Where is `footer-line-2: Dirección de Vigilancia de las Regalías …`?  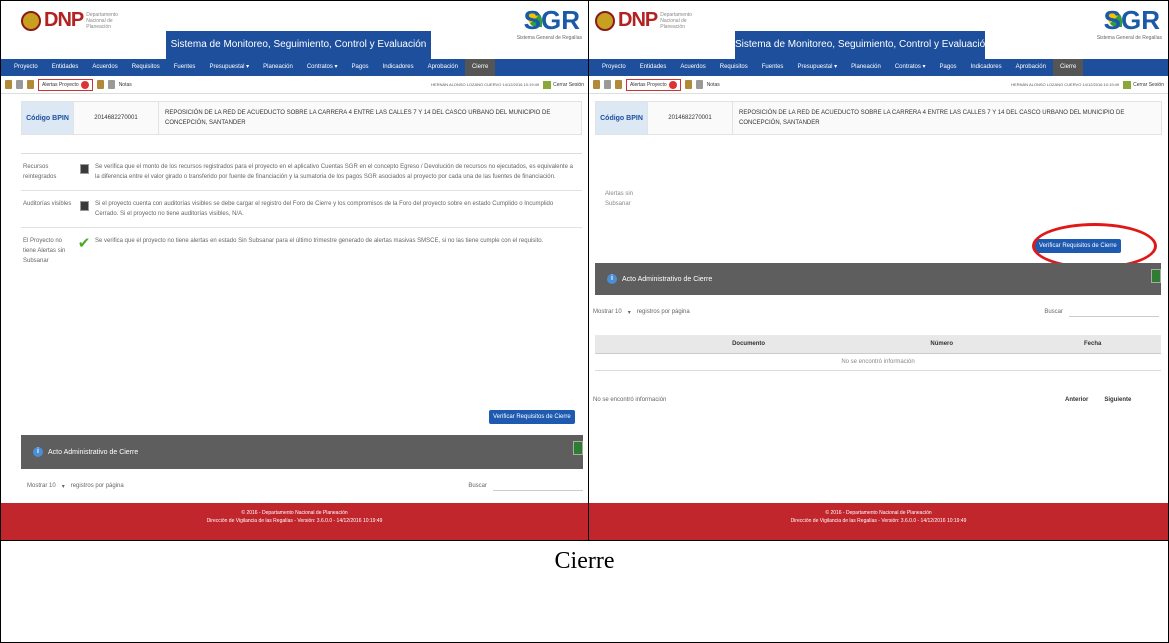
footer-line-2: Dirección de Vigilancia de las Regalías … is located at coordinates (878, 521).